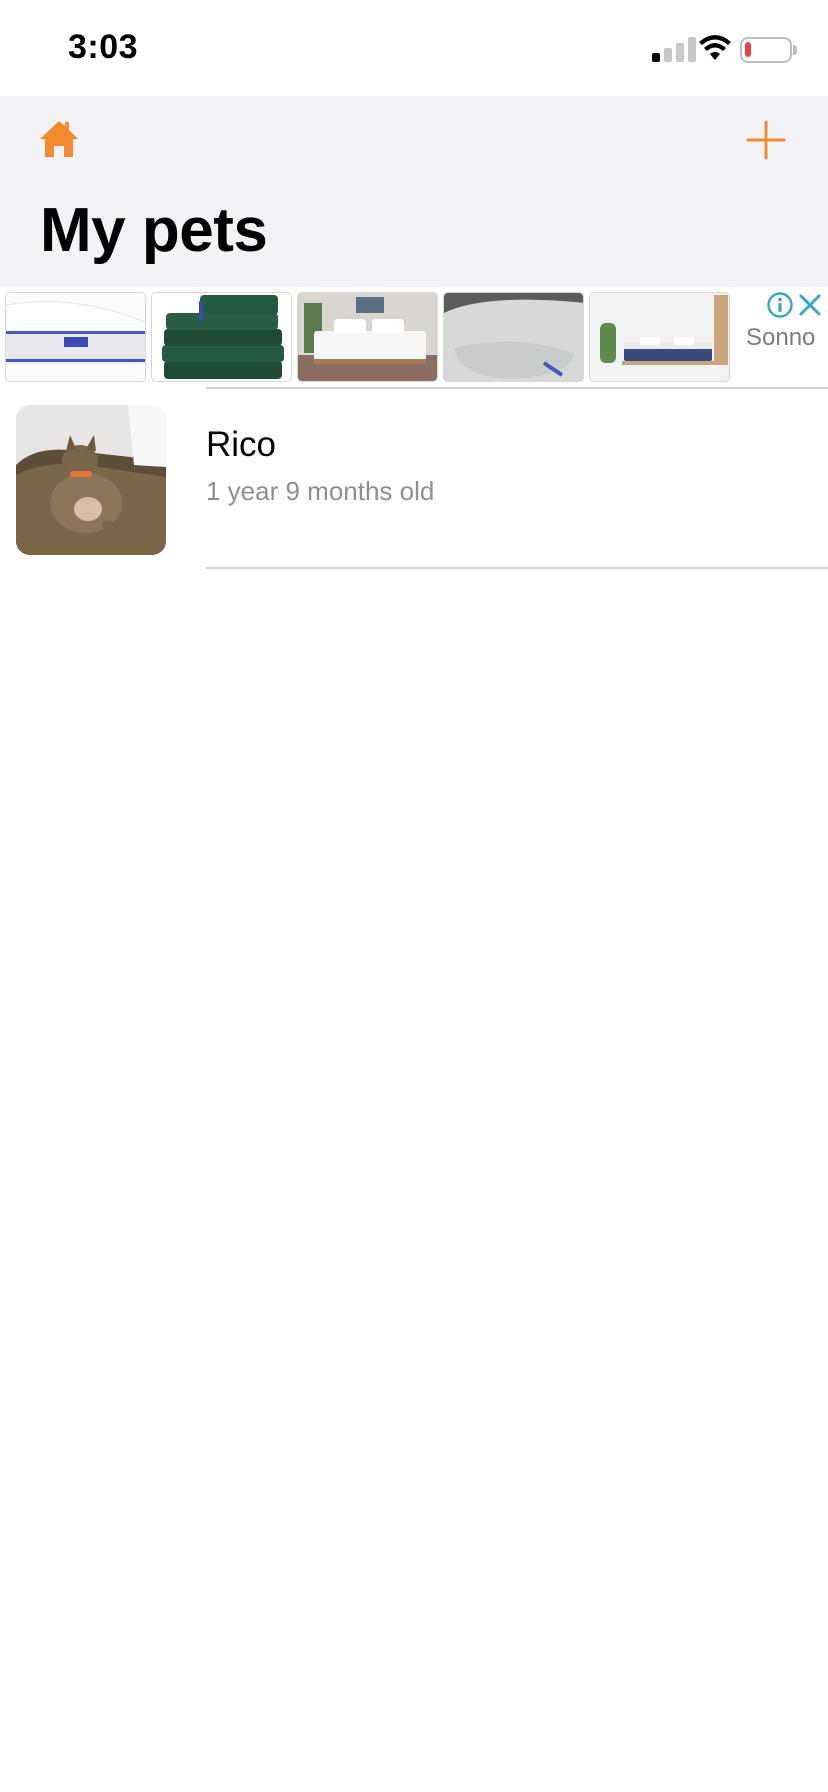 The height and width of the screenshot is (1792, 828). What do you see at coordinates (659, 337) in the screenshot?
I see `ad-thumbnail-bed-frame` at bounding box center [659, 337].